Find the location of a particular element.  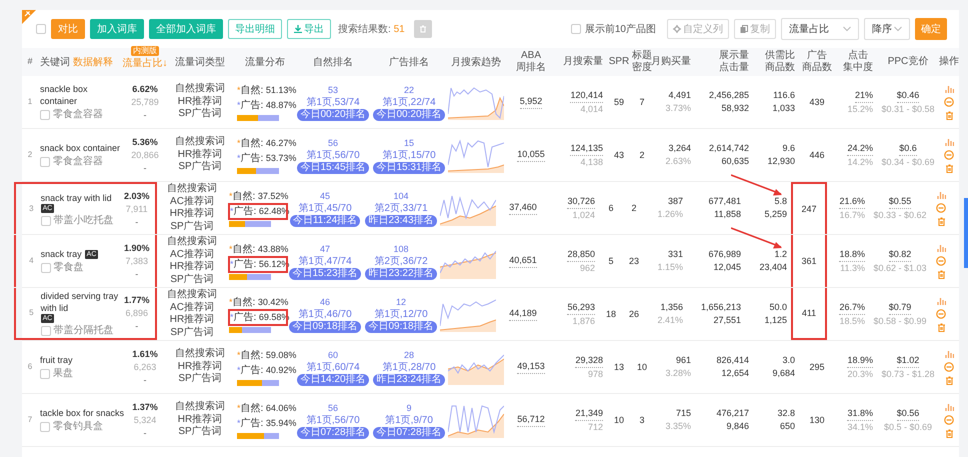

table-cell: 7 is located at coordinates (641, 102).